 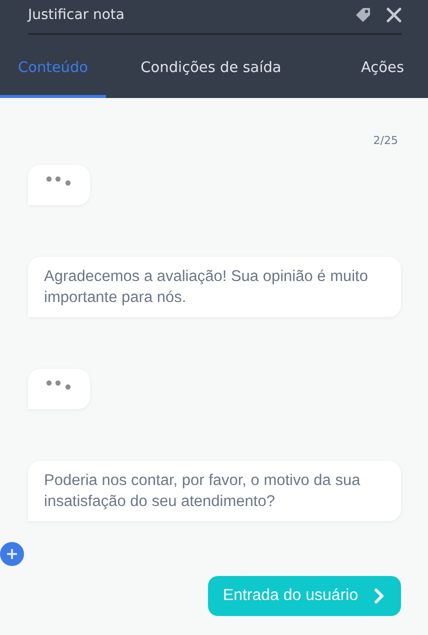 I want to click on title-field: Justificar nota, so click(x=184, y=14).